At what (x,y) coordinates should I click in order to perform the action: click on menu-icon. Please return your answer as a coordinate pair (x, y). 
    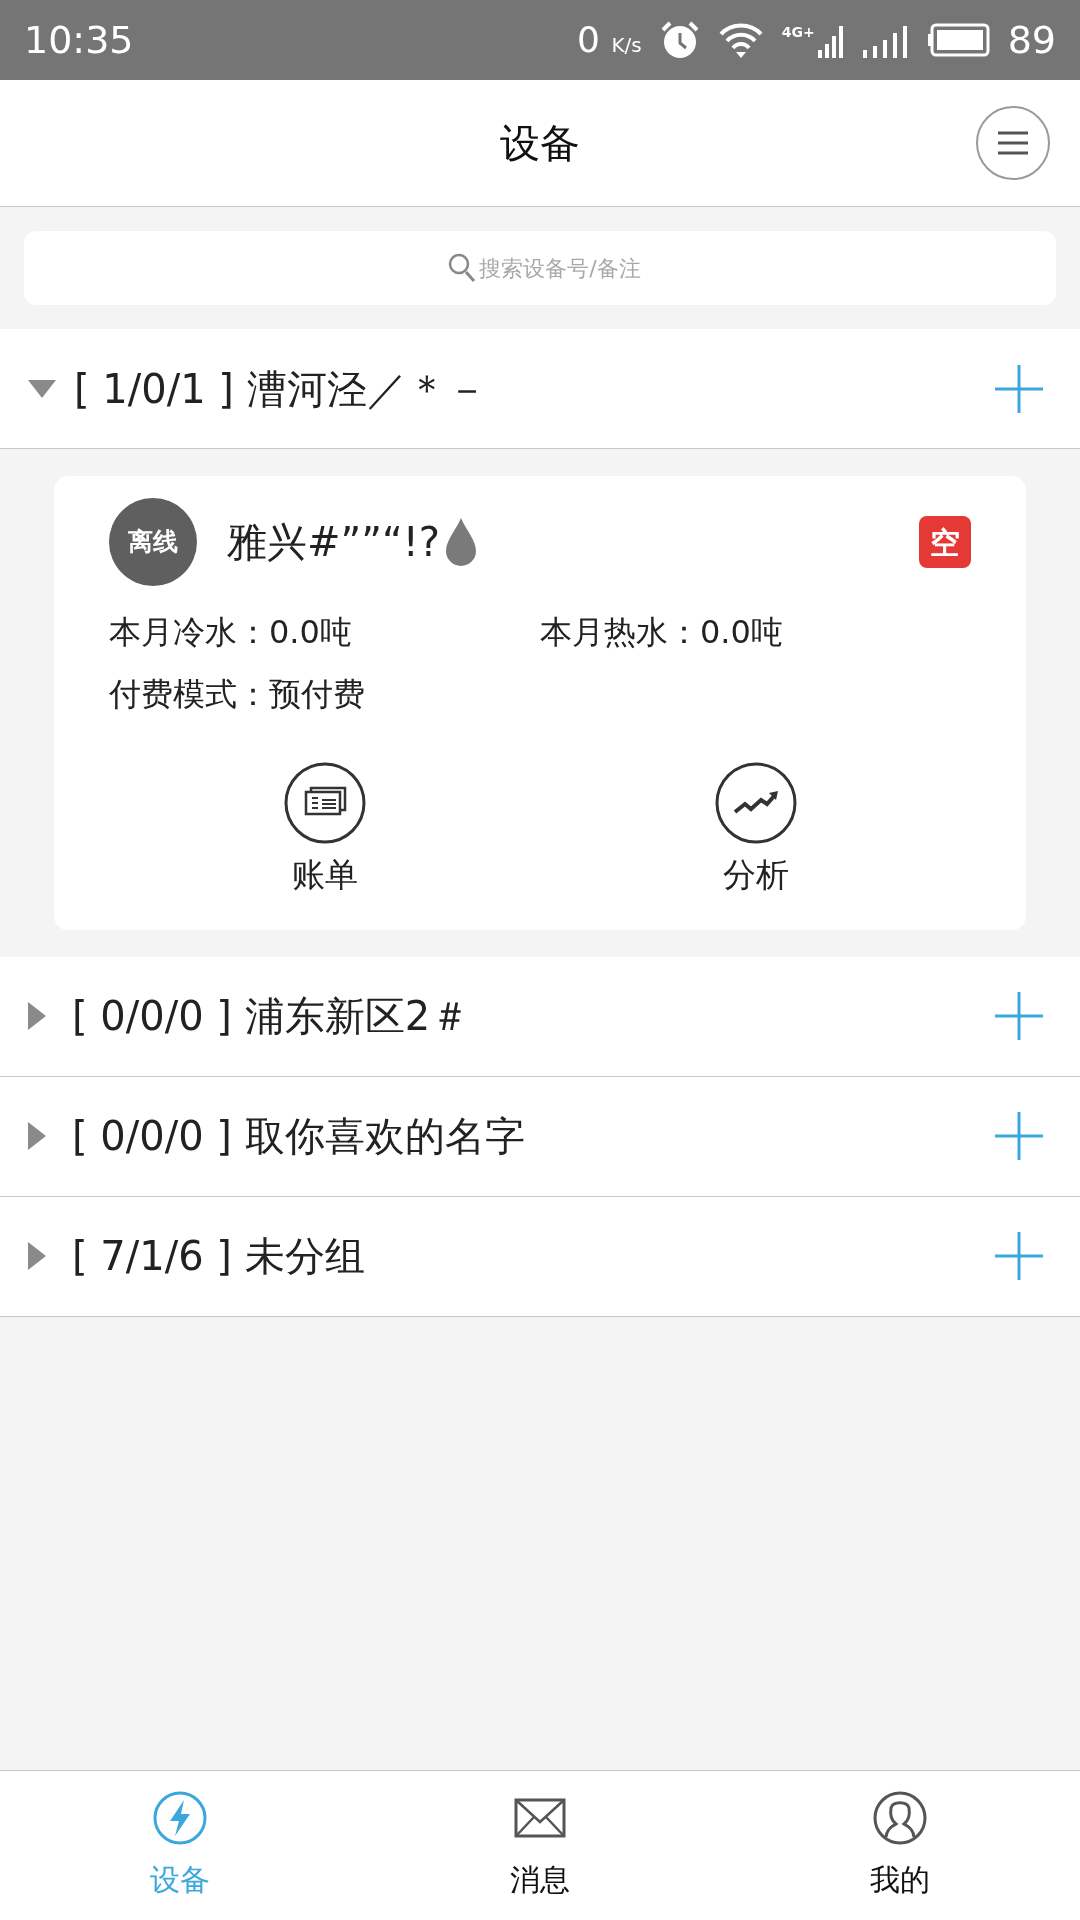
    Looking at the image, I should click on (1013, 143).